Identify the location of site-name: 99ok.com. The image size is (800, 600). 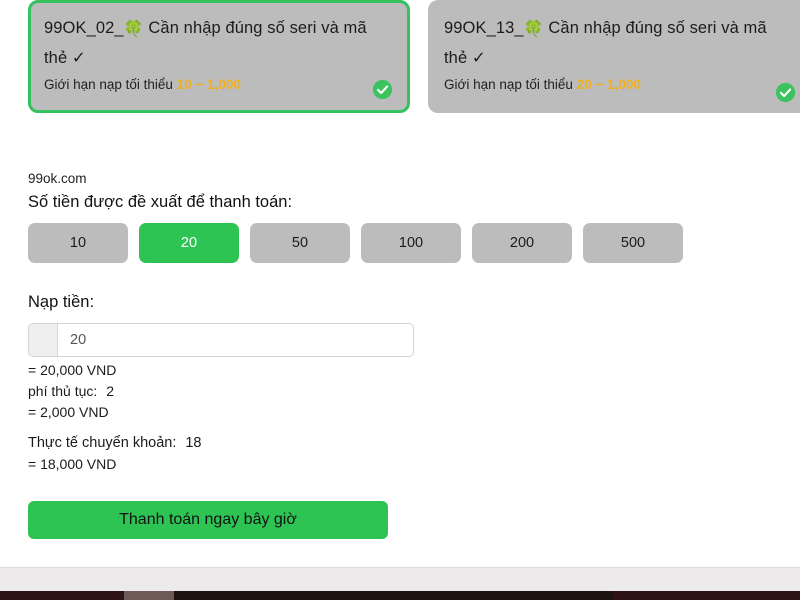
(57, 178).